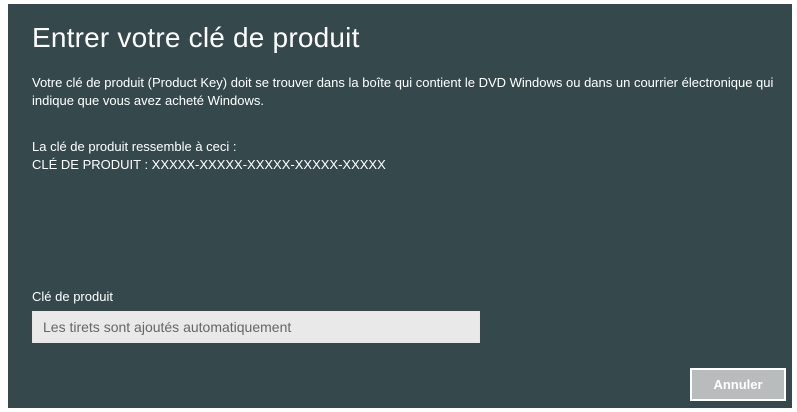 This screenshot has width=797, height=412. I want to click on dialog-title: Entrer votre clé de produit, so click(196, 37).